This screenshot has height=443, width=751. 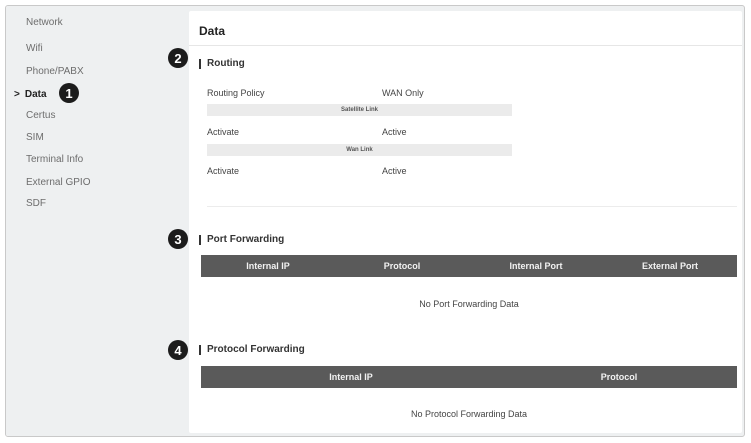 I want to click on column-header-external-port: External Port, so click(x=670, y=266).